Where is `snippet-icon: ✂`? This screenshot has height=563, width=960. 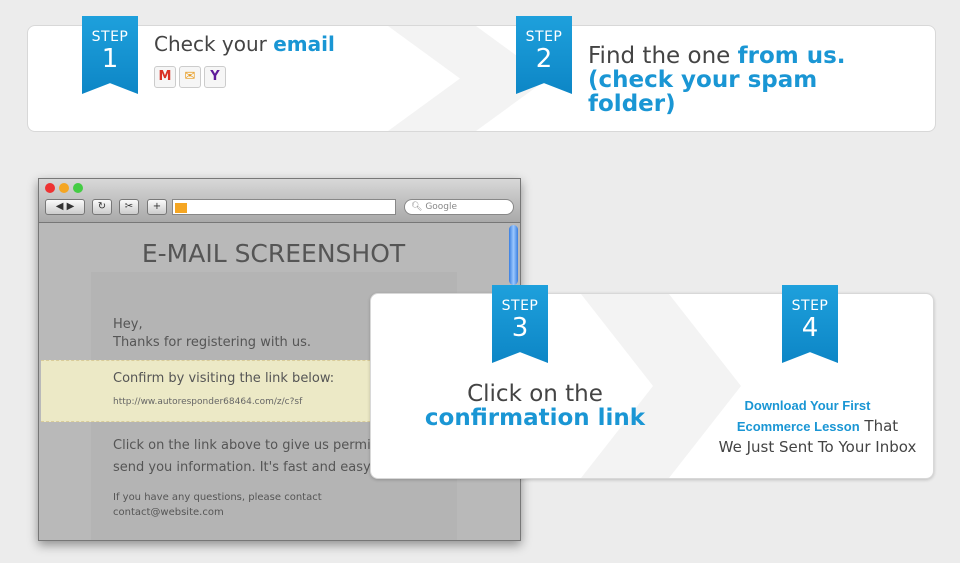
snippet-icon: ✂ is located at coordinates (129, 207).